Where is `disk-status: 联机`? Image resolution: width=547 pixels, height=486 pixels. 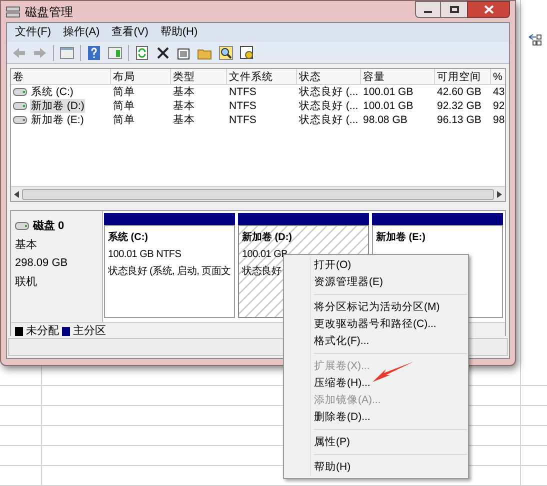
disk-status: 联机 is located at coordinates (26, 282).